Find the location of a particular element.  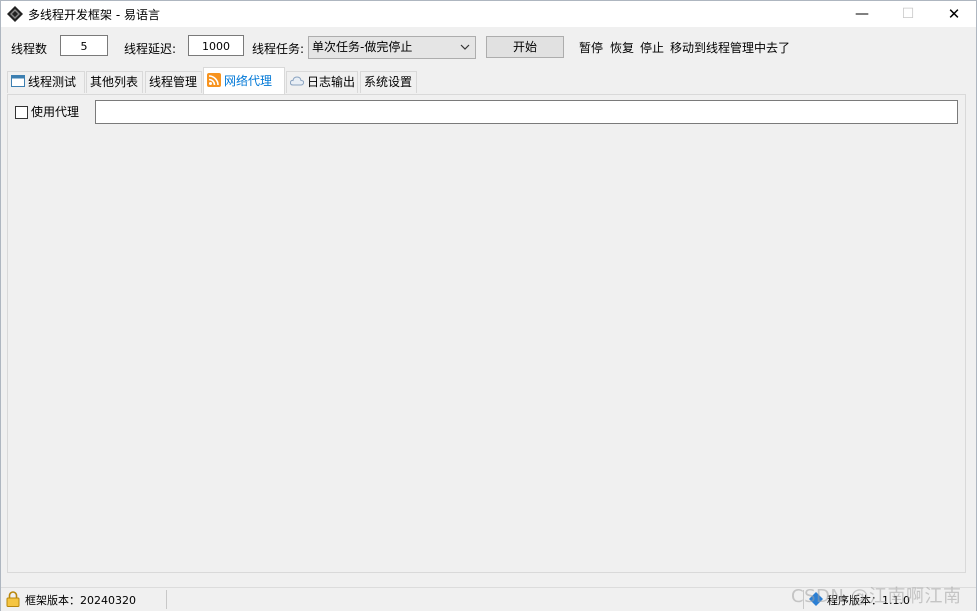

thread-task-select: 单次任务-做完停止 is located at coordinates (392, 47).